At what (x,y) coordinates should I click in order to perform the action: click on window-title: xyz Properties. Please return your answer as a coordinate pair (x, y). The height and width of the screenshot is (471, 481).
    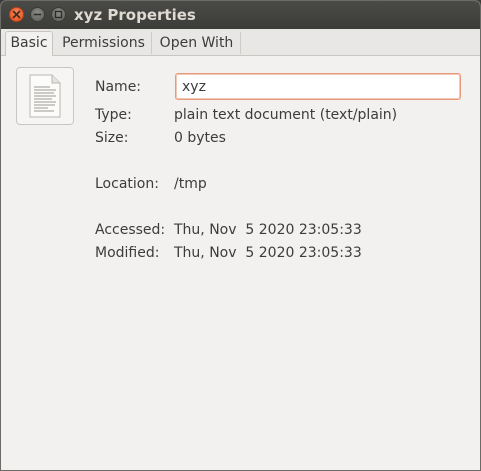
    Looking at the image, I should click on (135, 15).